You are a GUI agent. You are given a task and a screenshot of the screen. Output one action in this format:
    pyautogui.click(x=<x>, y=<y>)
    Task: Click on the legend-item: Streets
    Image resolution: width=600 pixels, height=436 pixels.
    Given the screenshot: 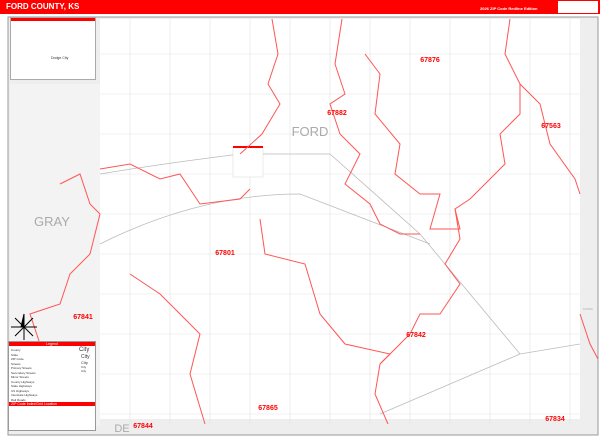 What is the action you would take?
    pyautogui.click(x=16, y=363)
    